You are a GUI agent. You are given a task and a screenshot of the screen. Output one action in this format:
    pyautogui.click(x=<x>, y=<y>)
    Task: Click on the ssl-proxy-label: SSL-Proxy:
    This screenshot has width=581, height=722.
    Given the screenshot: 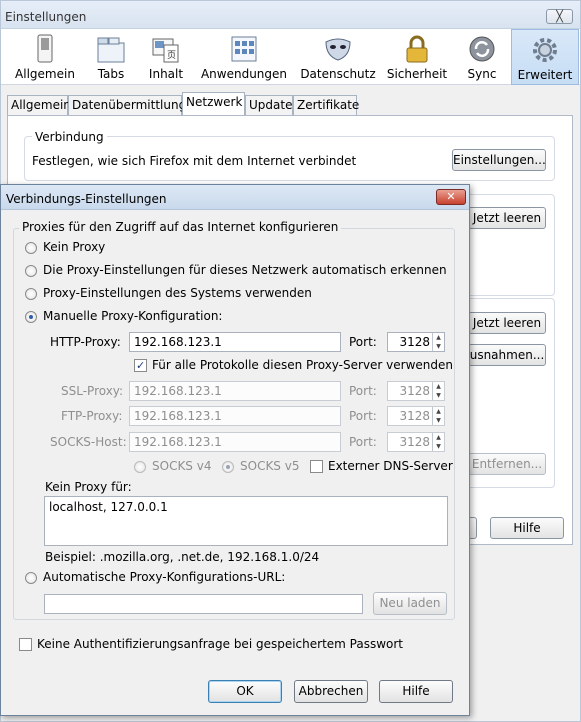 What is the action you would take?
    pyautogui.click(x=92, y=391)
    